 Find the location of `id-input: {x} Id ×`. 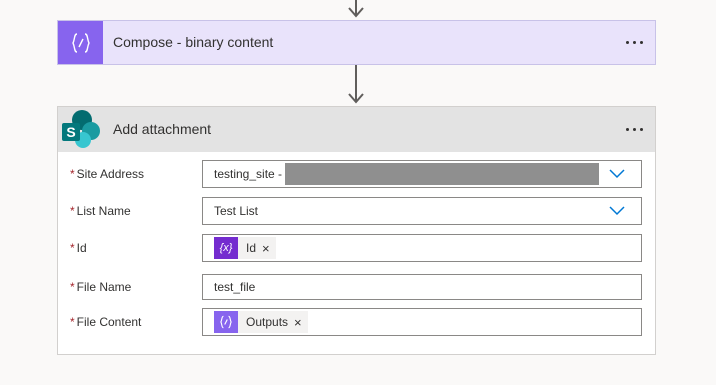

id-input: {x} Id × is located at coordinates (422, 248).